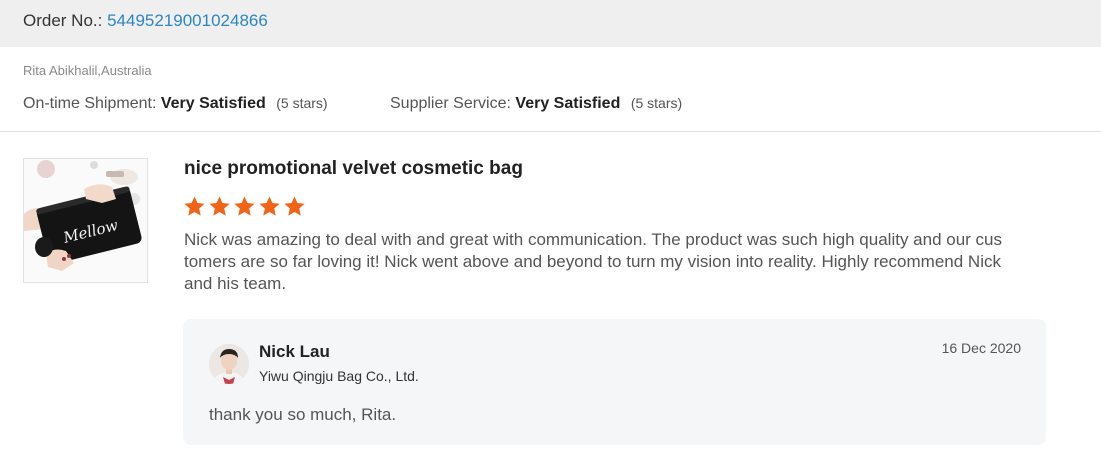  Describe the element at coordinates (303, 414) in the screenshot. I see `reply-message: thank you so much, Rita.` at that location.